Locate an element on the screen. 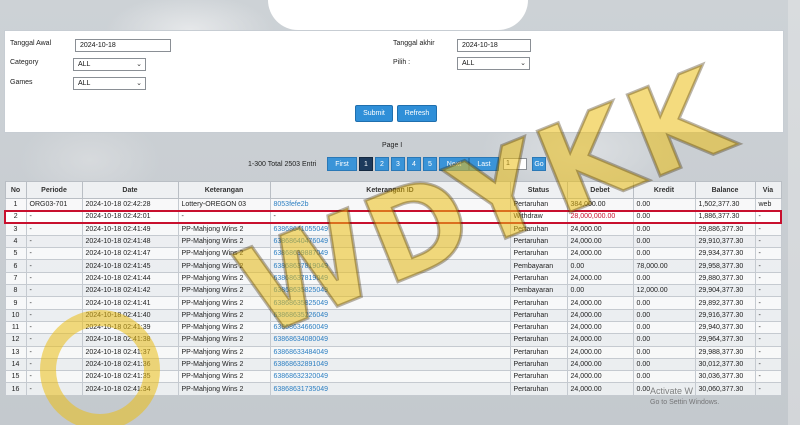 Image resolution: width=800 pixels, height=425 pixels. cell-no: 13 is located at coordinates (15, 352).